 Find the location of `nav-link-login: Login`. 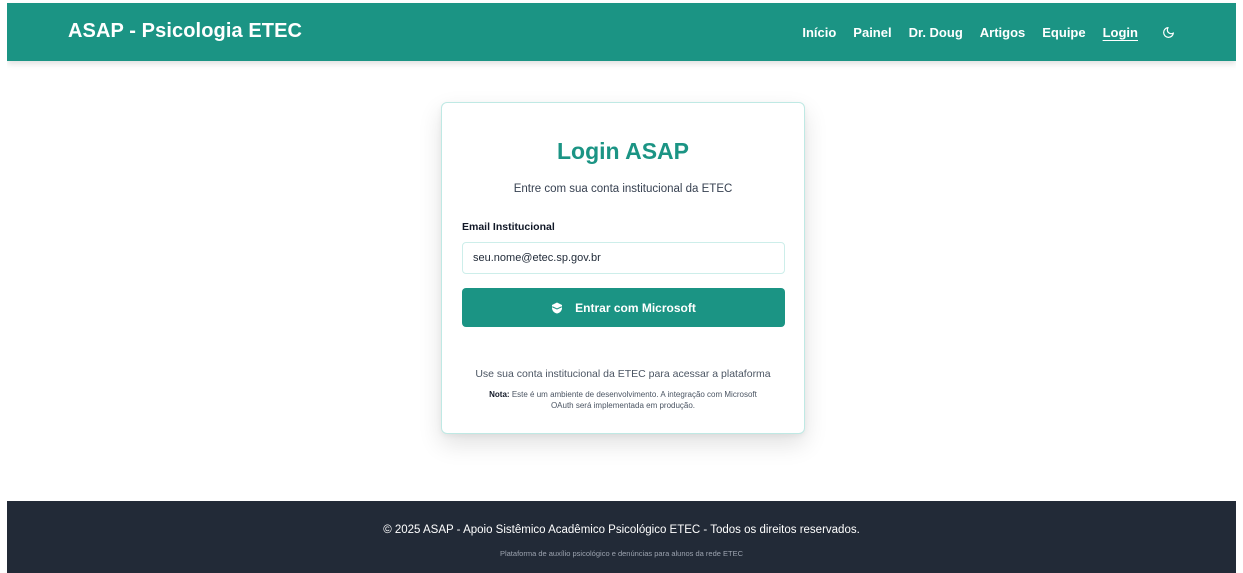

nav-link-login: Login is located at coordinates (1120, 32).